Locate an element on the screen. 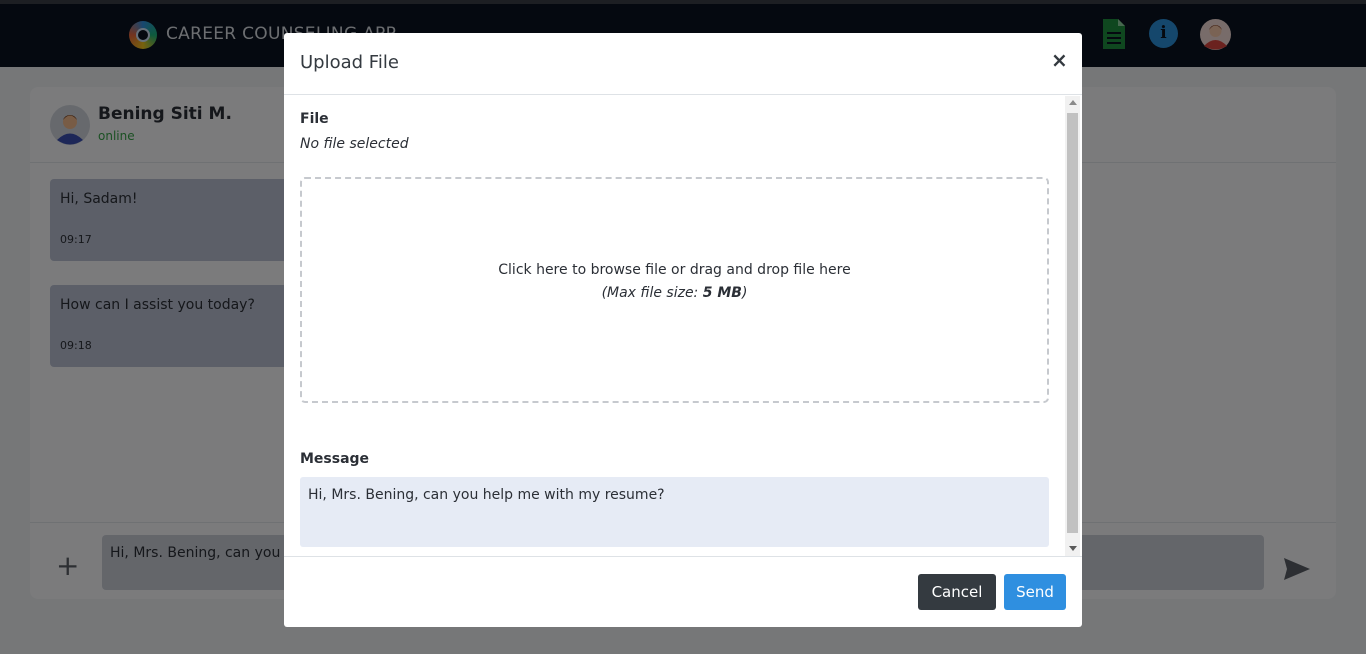 The height and width of the screenshot is (654, 1366). modal-scrollbar is located at coordinates (1072, 326).